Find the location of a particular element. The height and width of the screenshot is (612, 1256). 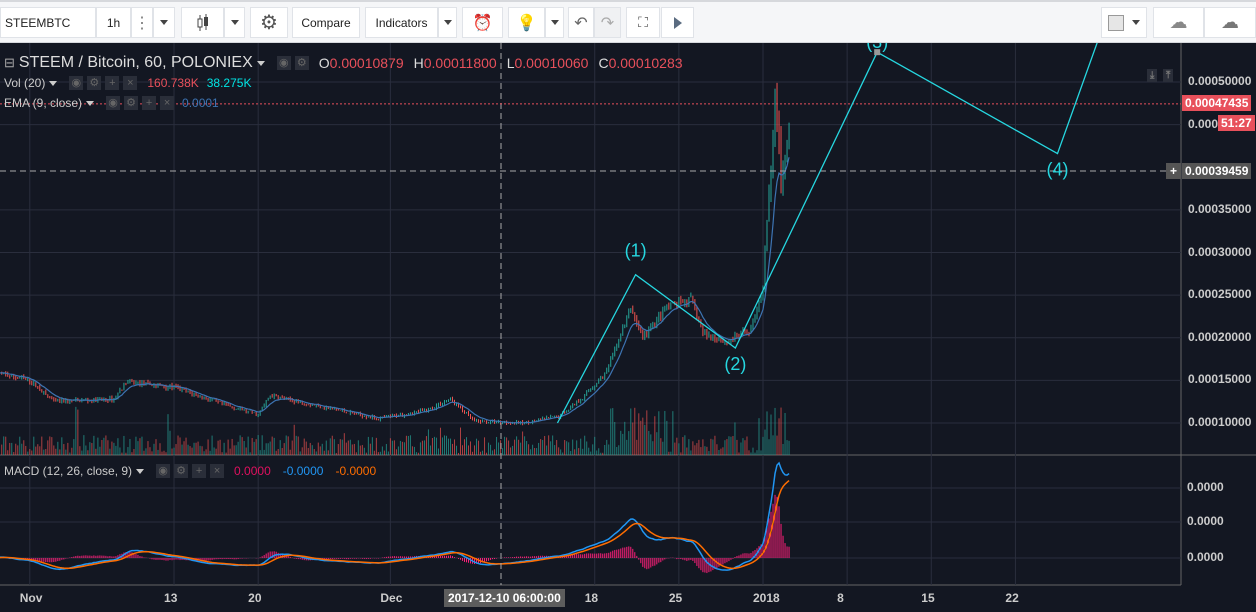

lightbulb-icon: 💡 is located at coordinates (526, 23).